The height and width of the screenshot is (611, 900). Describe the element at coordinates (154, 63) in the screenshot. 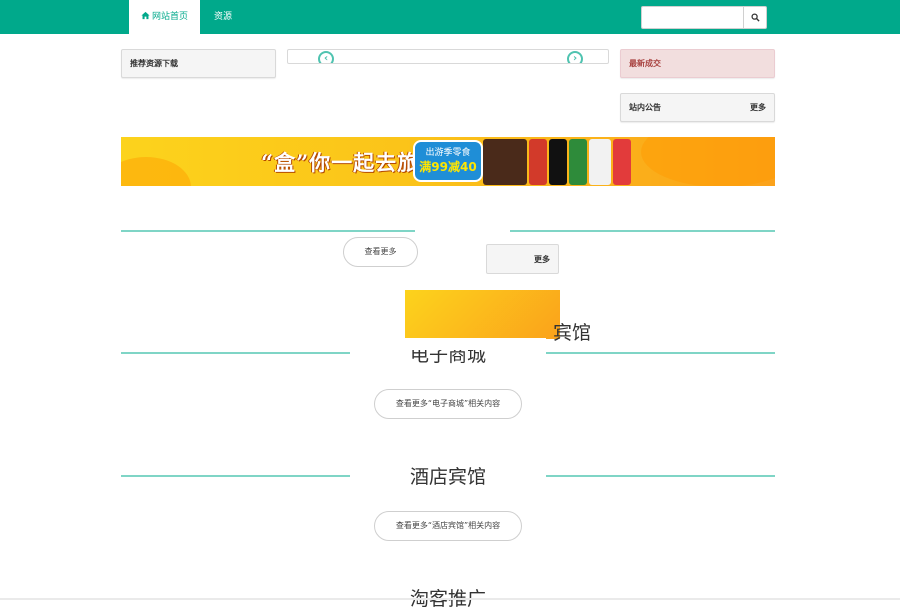

I see `recommended-downloads-title: 推荐资源下载` at that location.